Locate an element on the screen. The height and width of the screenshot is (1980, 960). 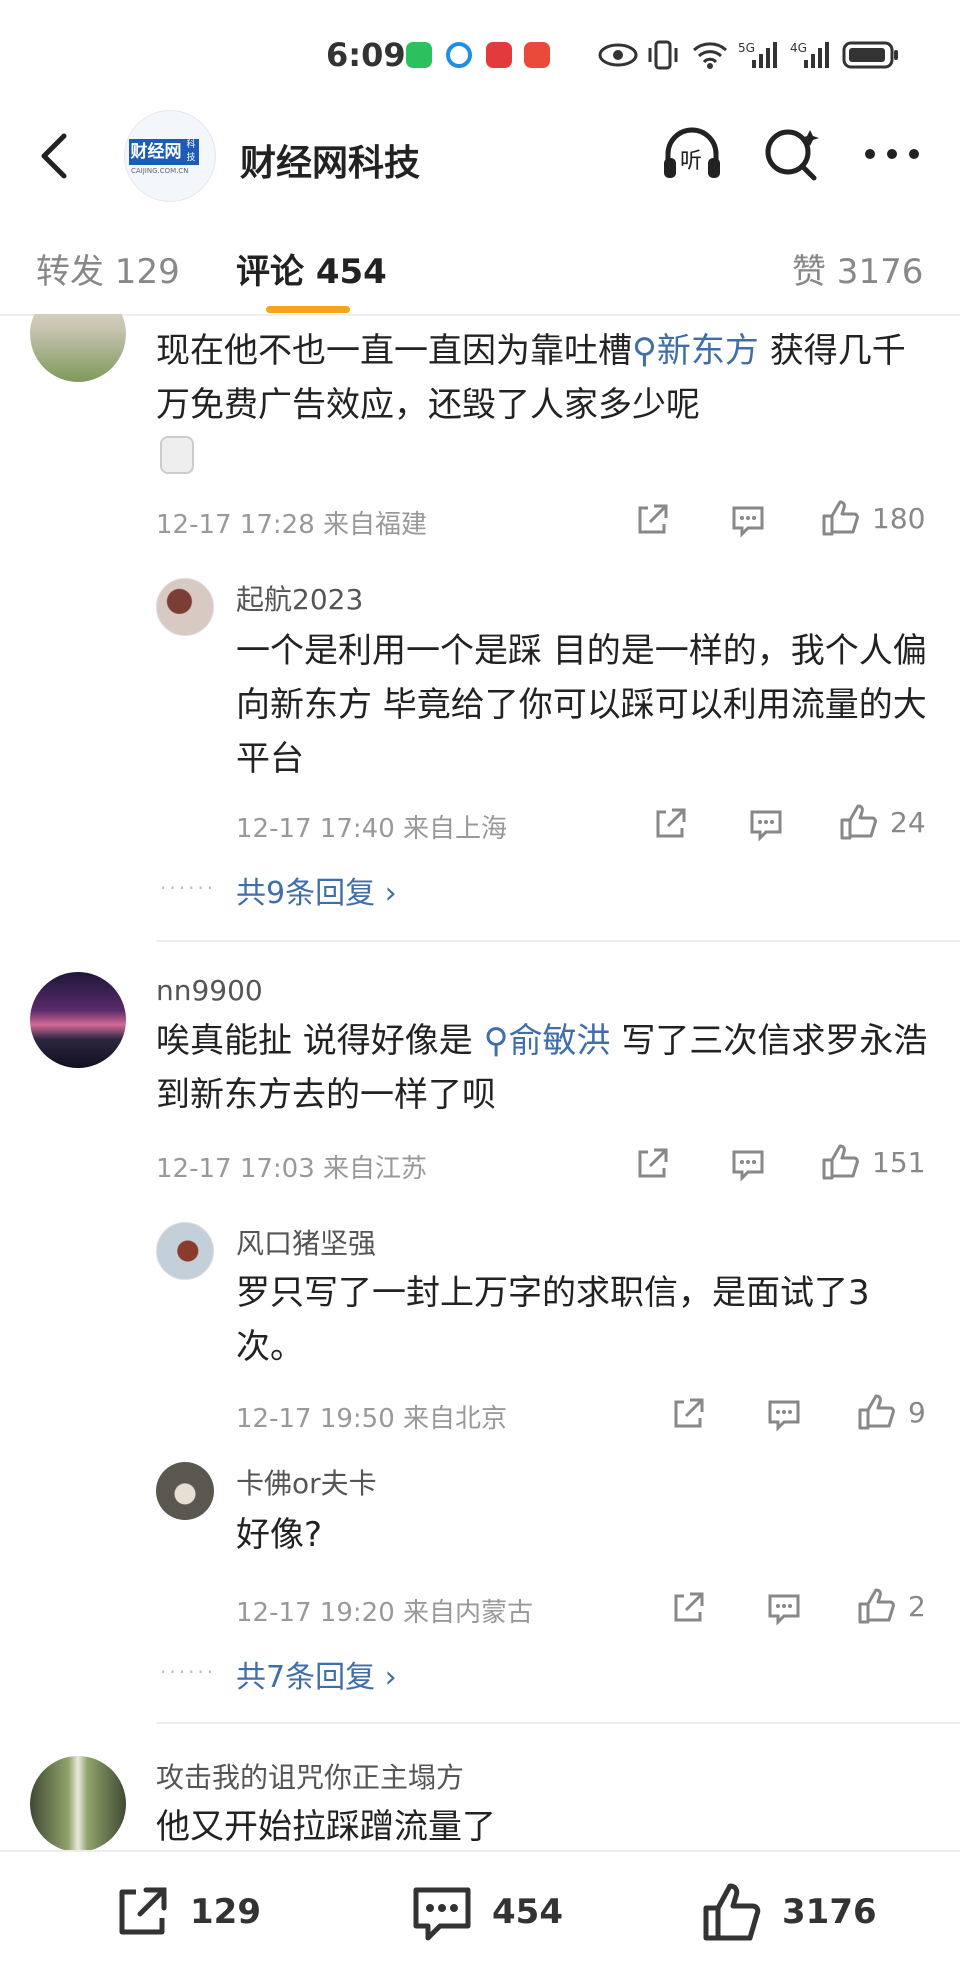
comment-count: 454 is located at coordinates (527, 1912).